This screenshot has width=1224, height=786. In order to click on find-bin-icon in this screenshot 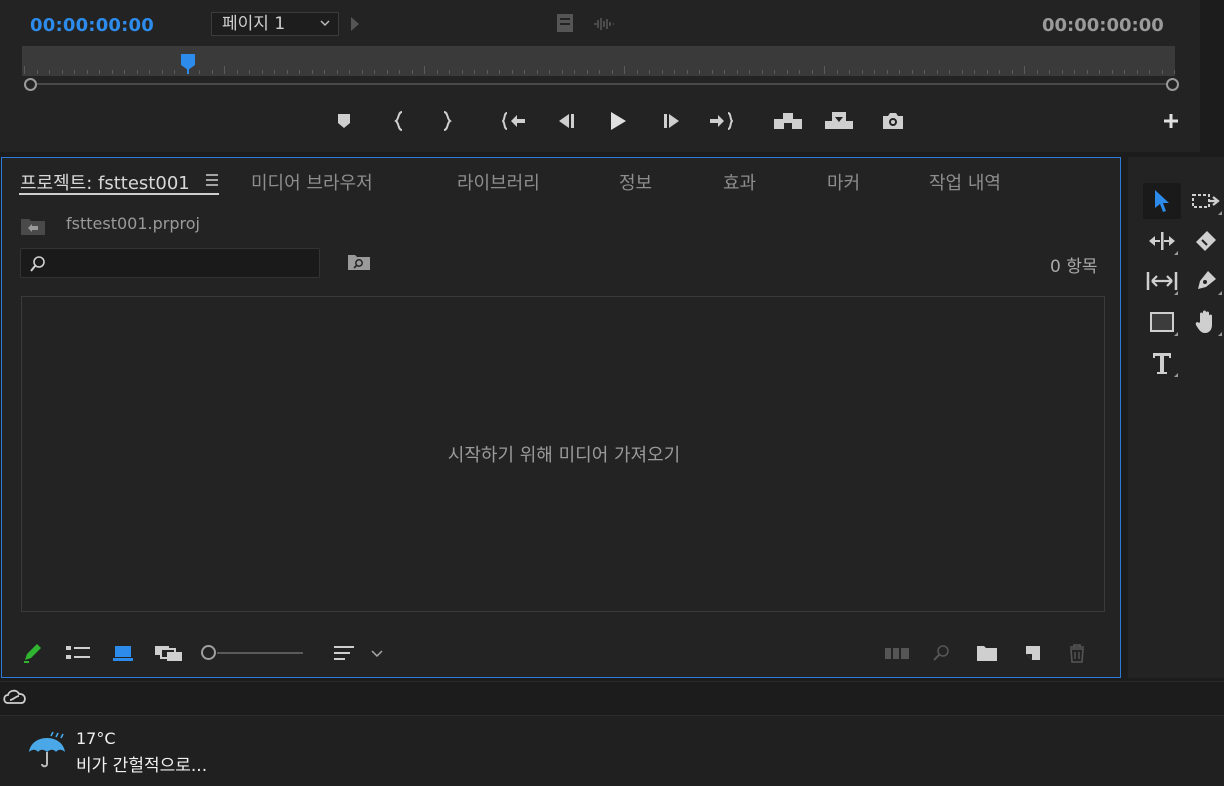, I will do `click(359, 262)`.